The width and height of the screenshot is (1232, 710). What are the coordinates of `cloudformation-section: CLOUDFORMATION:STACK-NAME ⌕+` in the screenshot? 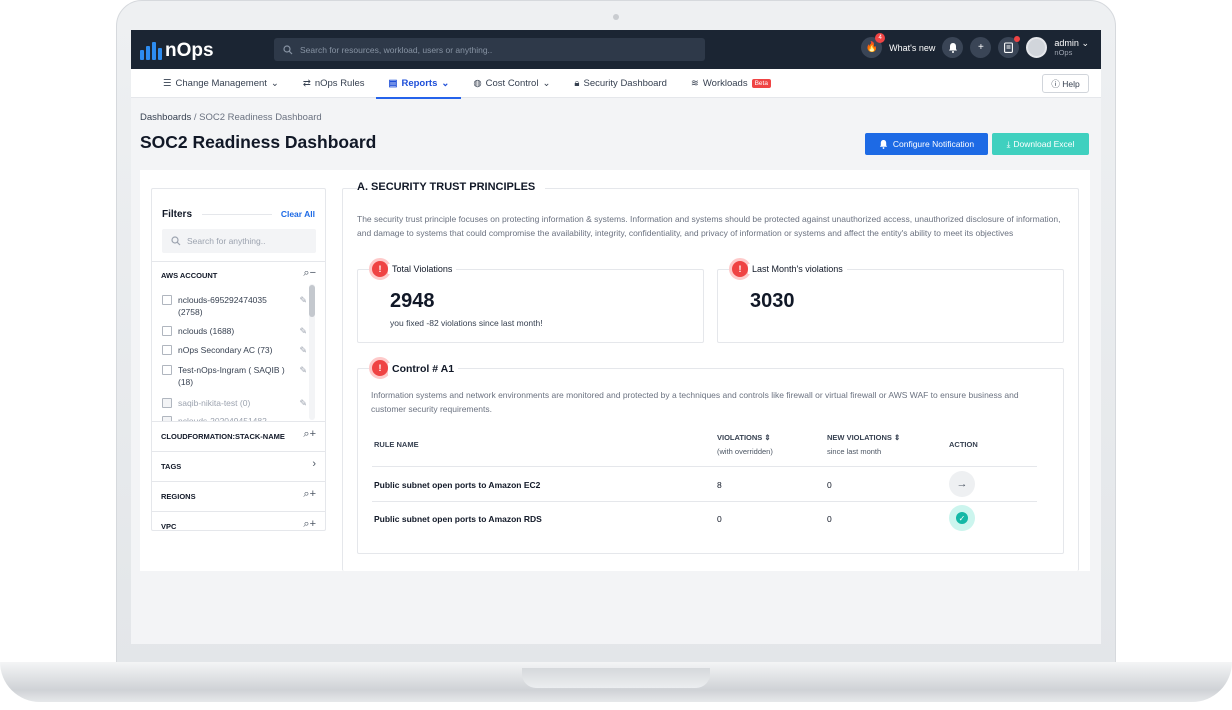 It's located at (238, 436).